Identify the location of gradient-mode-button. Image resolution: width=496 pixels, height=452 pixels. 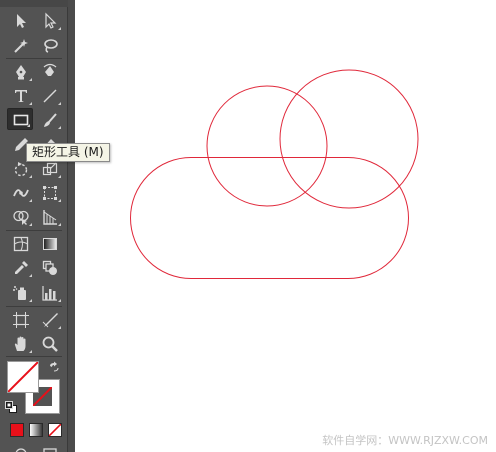
(36, 430).